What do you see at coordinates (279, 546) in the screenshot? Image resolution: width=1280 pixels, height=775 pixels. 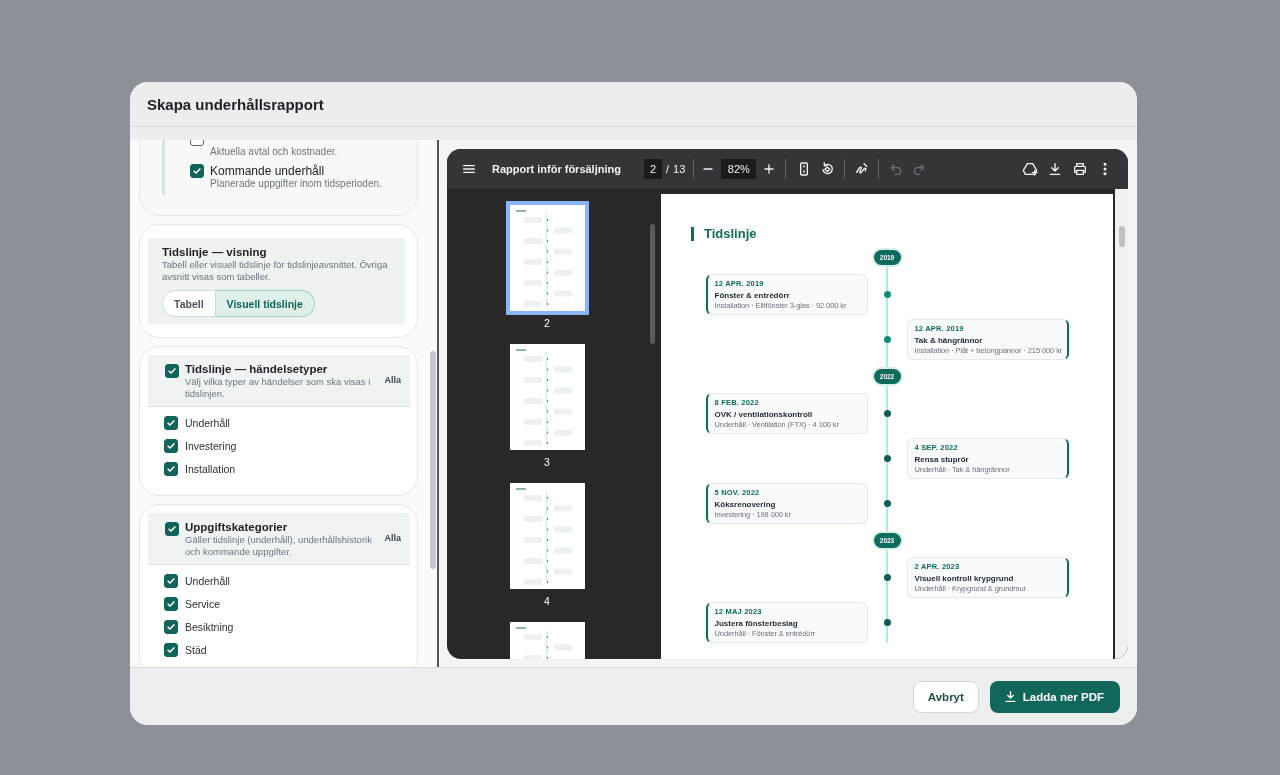 I see `section-description: Gäller tidslinje (underhåll), underhållshistorik och kommande uppgifter.` at bounding box center [279, 546].